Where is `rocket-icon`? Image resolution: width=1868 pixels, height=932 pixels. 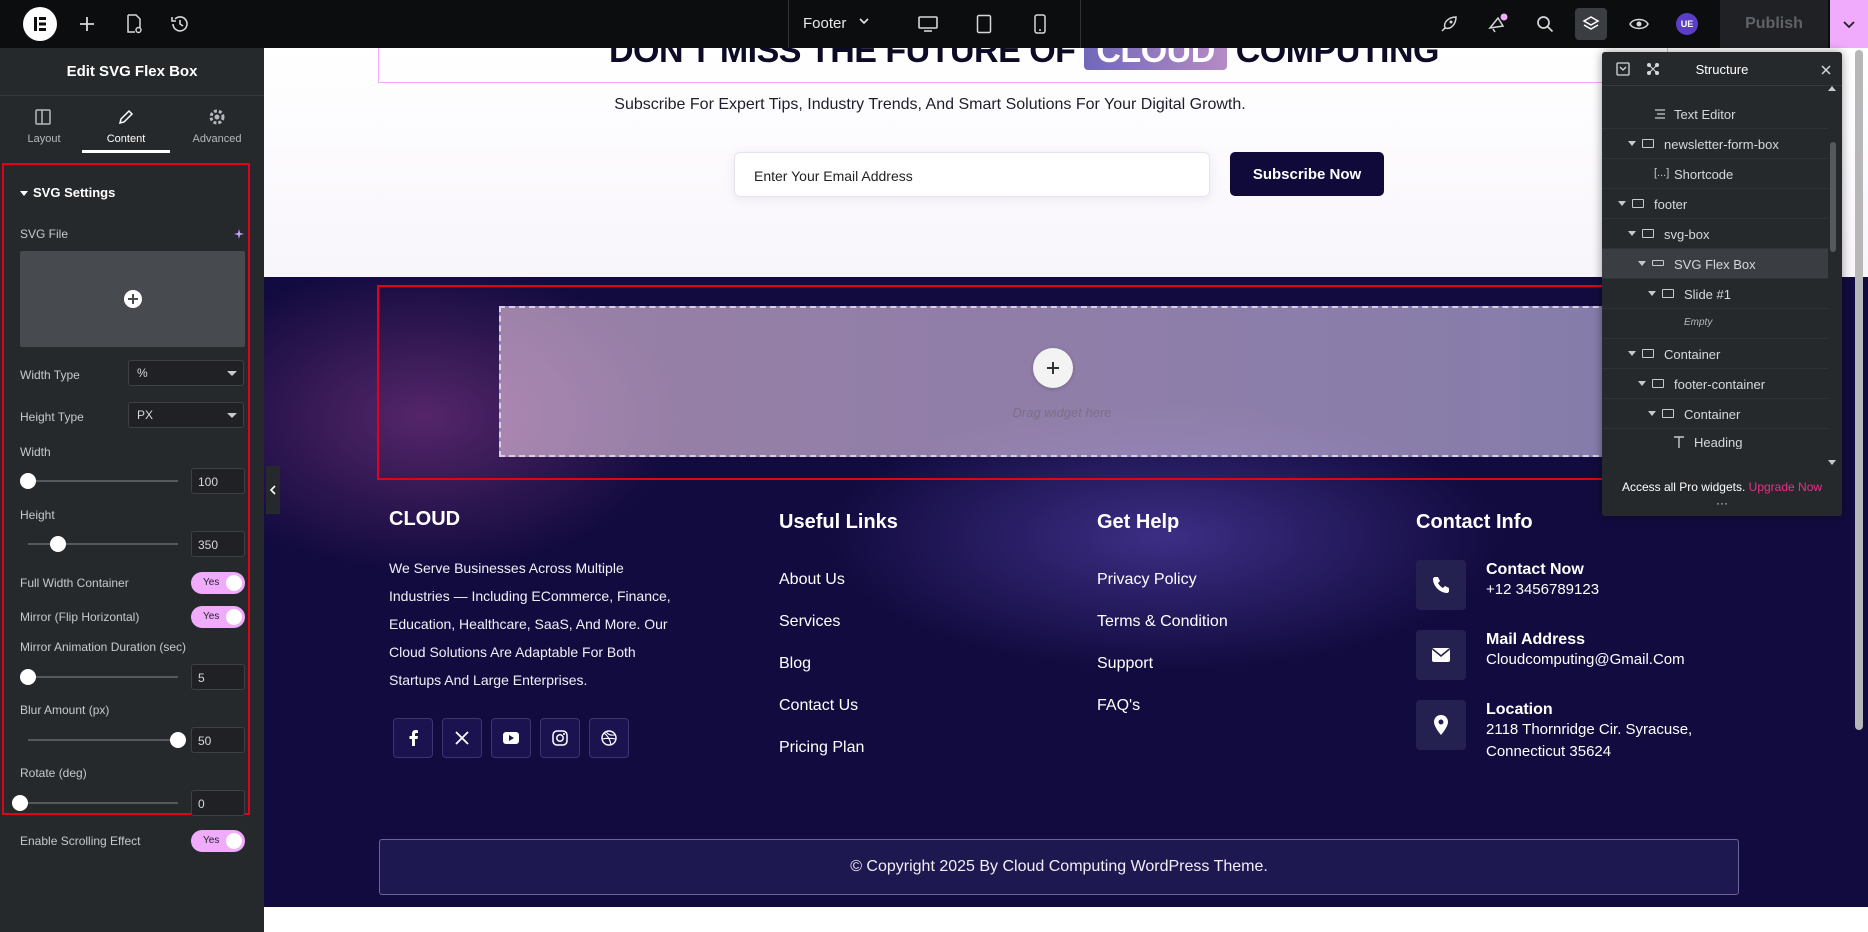
rocket-icon is located at coordinates (1449, 24).